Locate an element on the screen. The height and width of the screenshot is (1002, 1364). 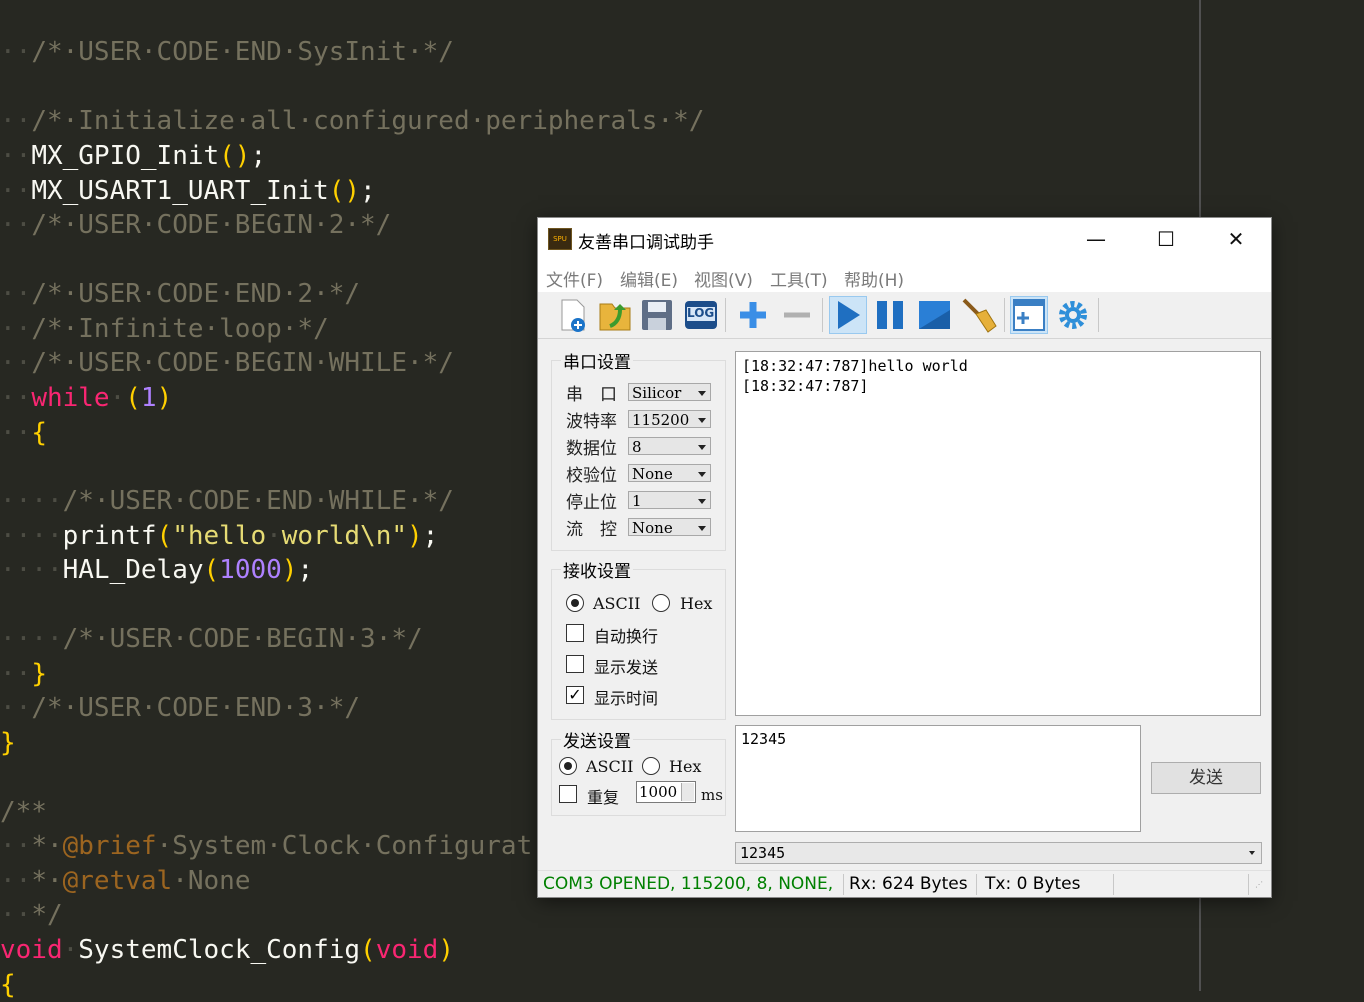
plus-icon is located at coordinates (753, 315).